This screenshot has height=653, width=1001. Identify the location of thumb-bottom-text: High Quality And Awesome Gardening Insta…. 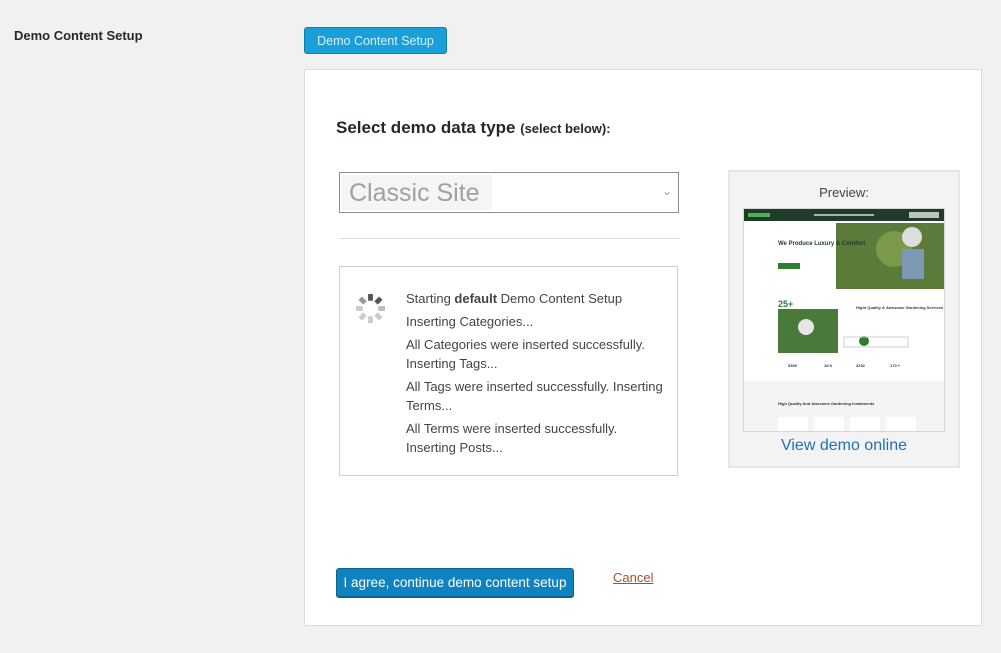
(826, 403).